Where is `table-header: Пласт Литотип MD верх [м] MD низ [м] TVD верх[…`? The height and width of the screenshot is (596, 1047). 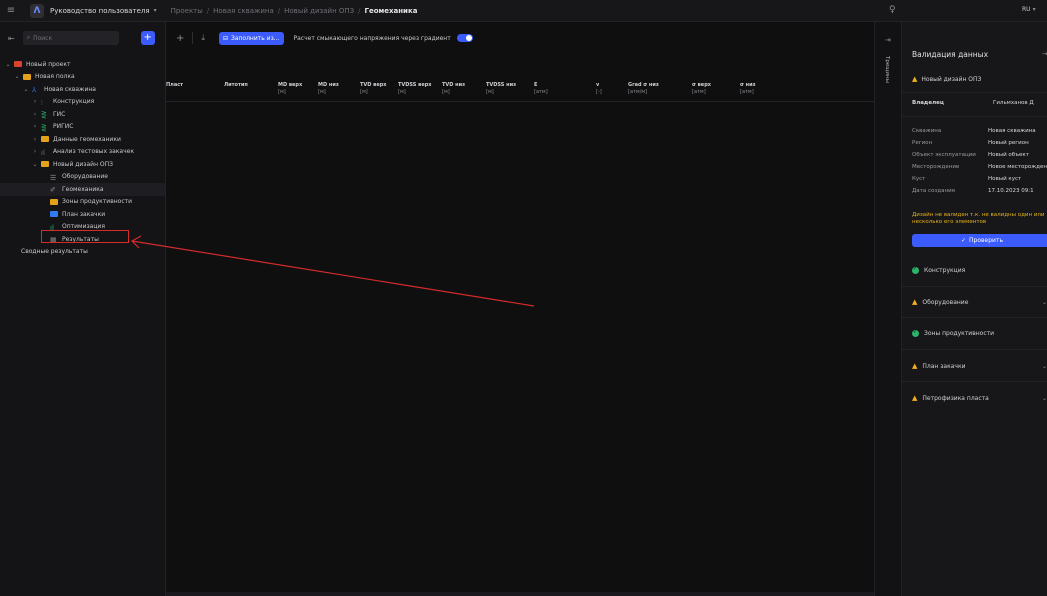
table-header: Пласт Литотип MD верх [м] MD низ [м] TVD верх[… is located at coordinates (520, 92).